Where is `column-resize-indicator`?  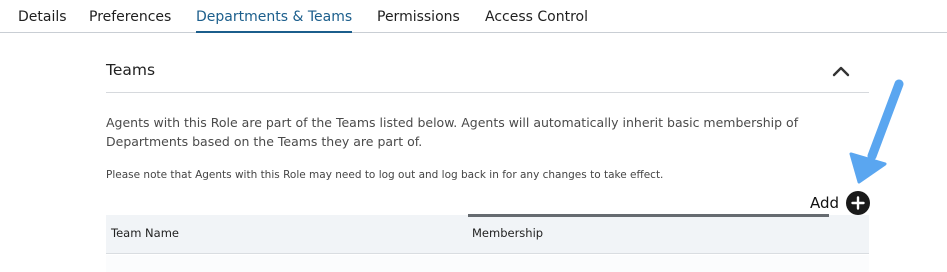
column-resize-indicator is located at coordinates (648, 215).